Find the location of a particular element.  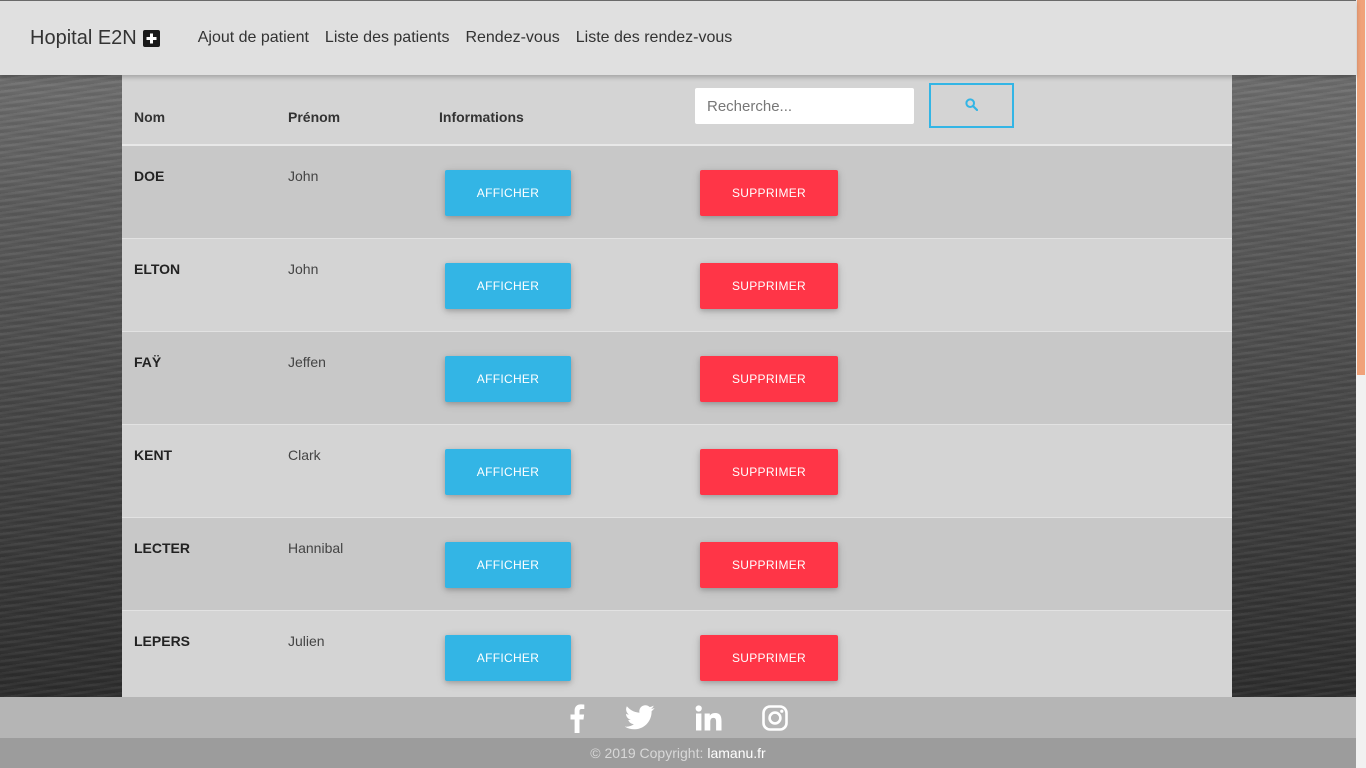

table-row: LEPERS Julien AFFICHER SUPPRIMER is located at coordinates (677, 654).